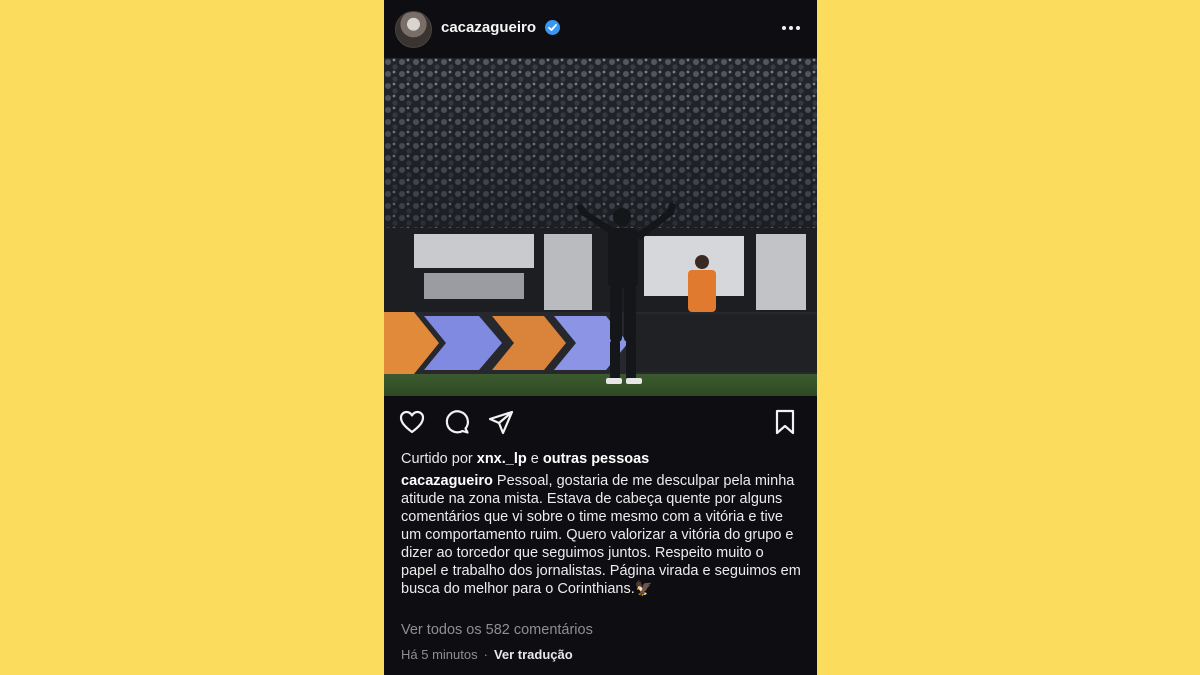  I want to click on comment-icon, so click(457, 422).